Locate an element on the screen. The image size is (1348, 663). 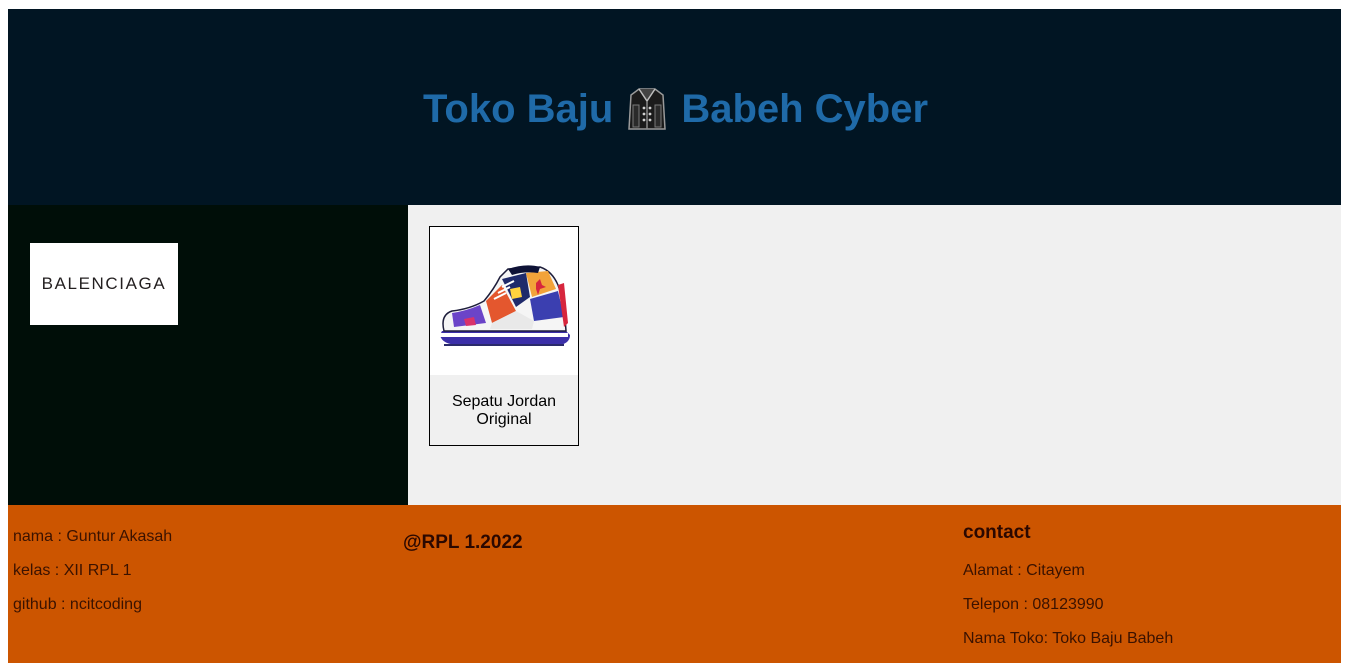
product-card: Sepatu Jordan Original is located at coordinates (504, 336).